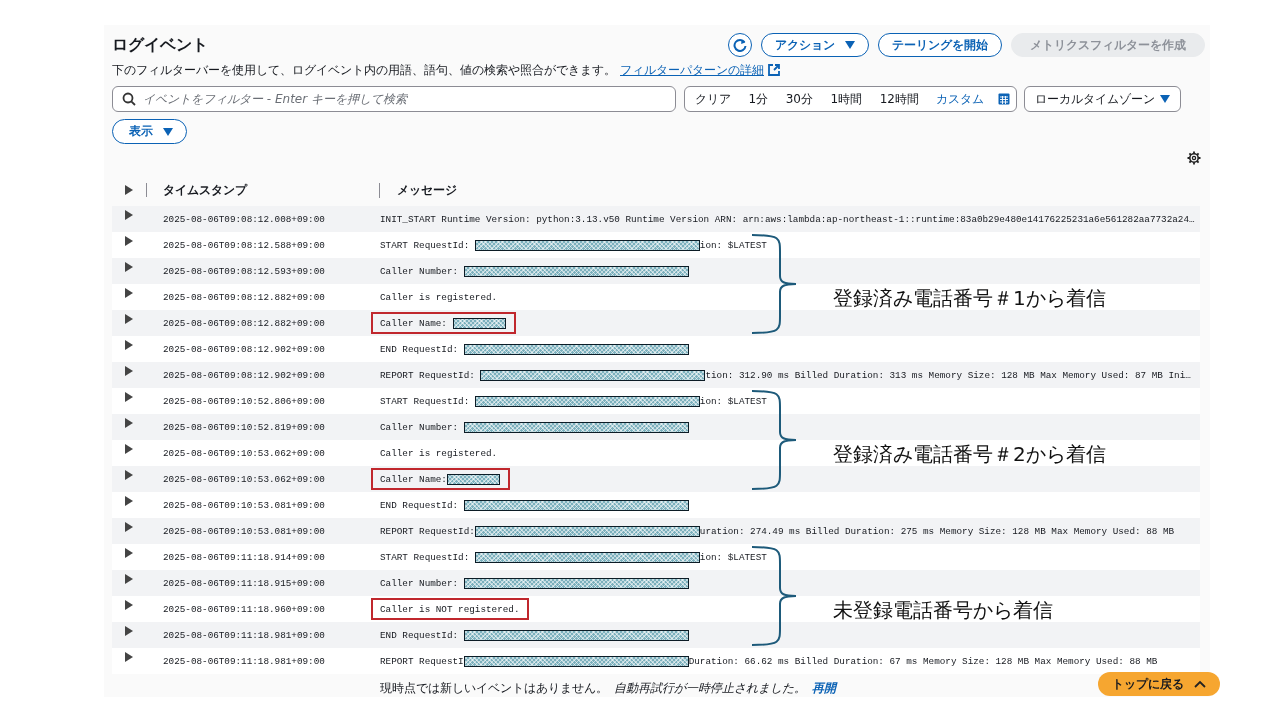 The height and width of the screenshot is (720, 1280). What do you see at coordinates (160, 45) in the screenshot?
I see `page-title: ログイベント` at bounding box center [160, 45].